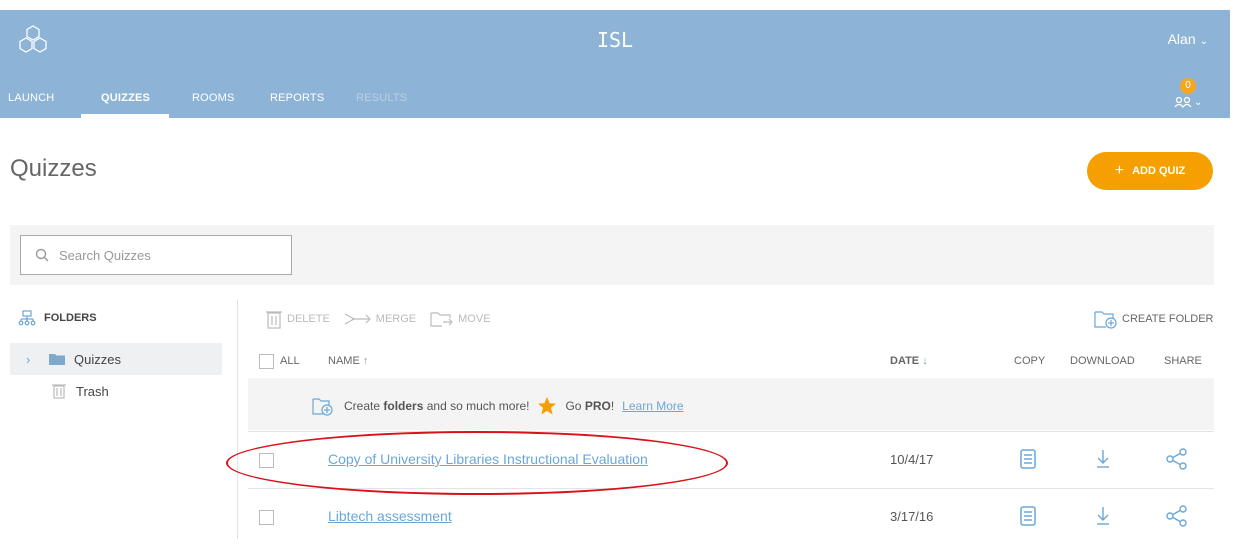  Describe the element at coordinates (37, 359) in the screenshot. I see `chevron-right-icon: ›` at that location.